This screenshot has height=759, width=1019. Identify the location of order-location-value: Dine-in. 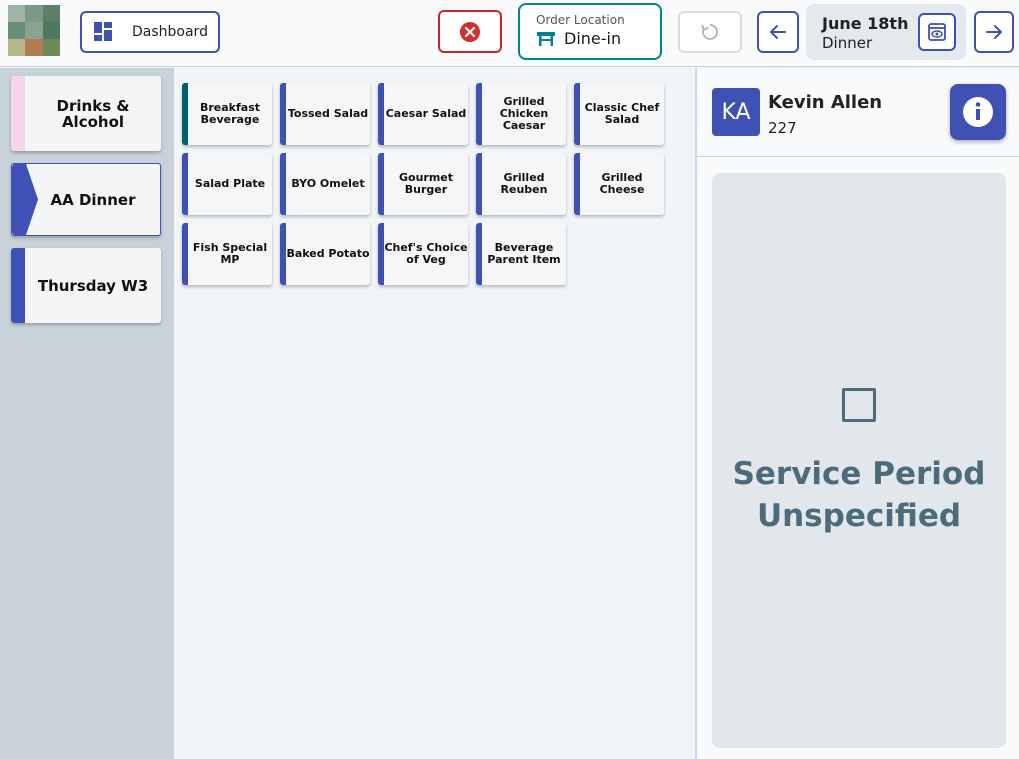
(593, 38).